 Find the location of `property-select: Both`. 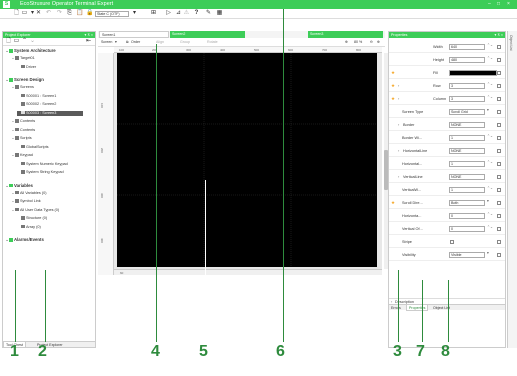

property-select: Both is located at coordinates (467, 203).